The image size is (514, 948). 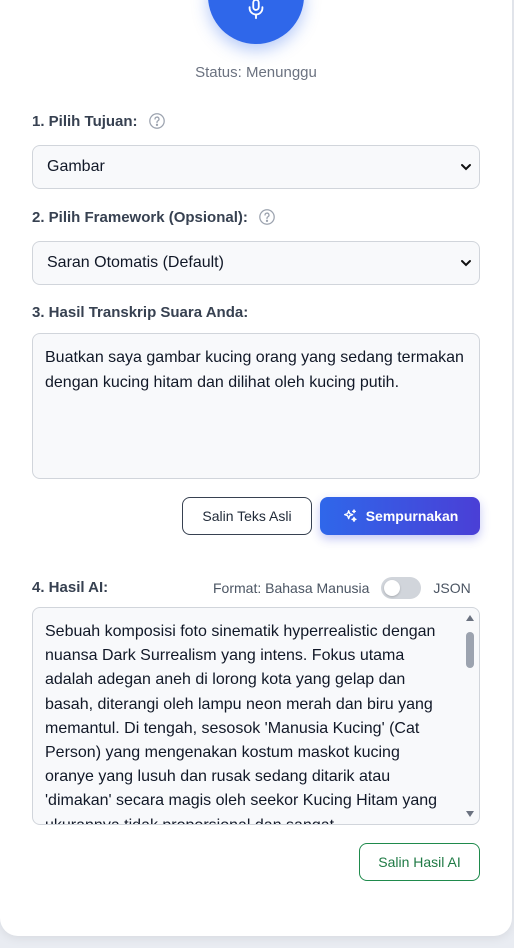 I want to click on refine-button: Sempurnakan, so click(x=400, y=516).